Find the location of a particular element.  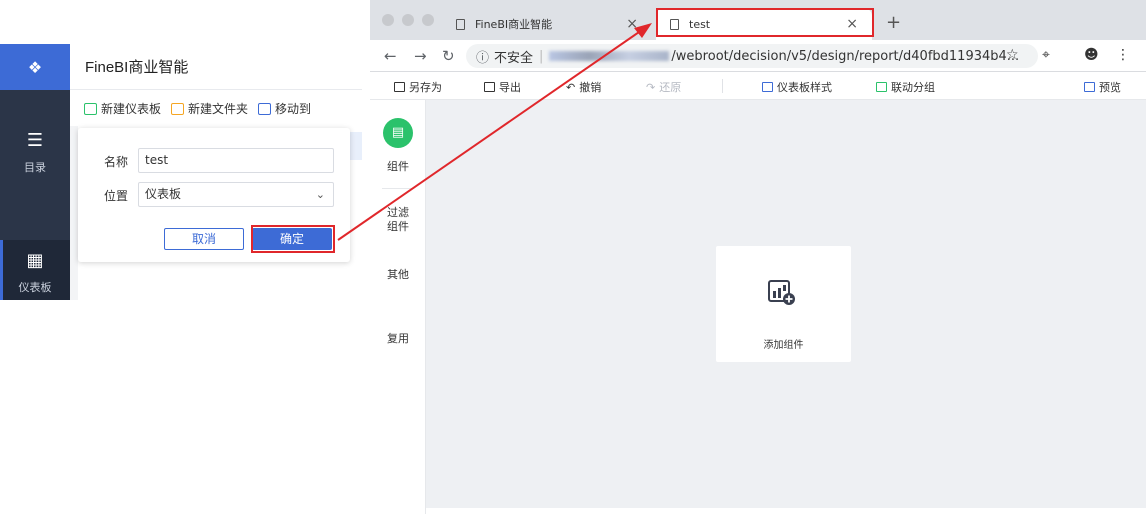

forward-icon: → is located at coordinates (420, 56).